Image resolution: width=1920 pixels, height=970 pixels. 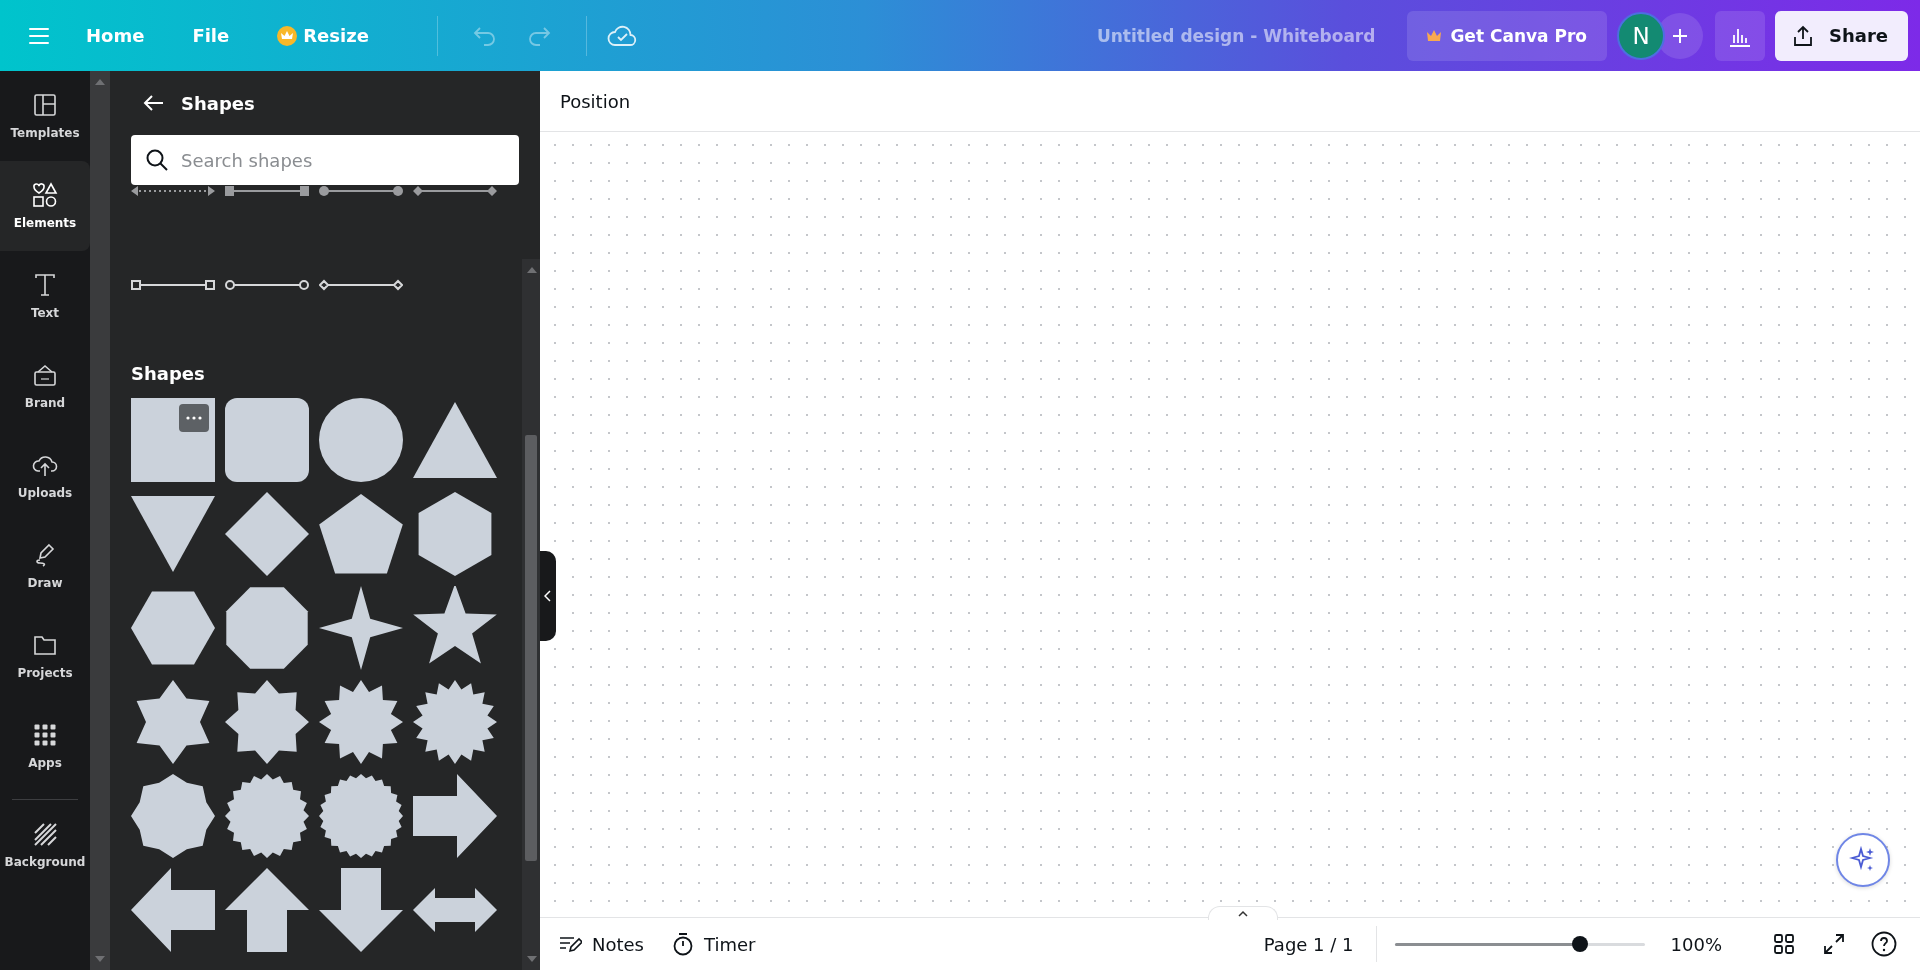 I want to click on share-button: Share, so click(x=1841, y=35).